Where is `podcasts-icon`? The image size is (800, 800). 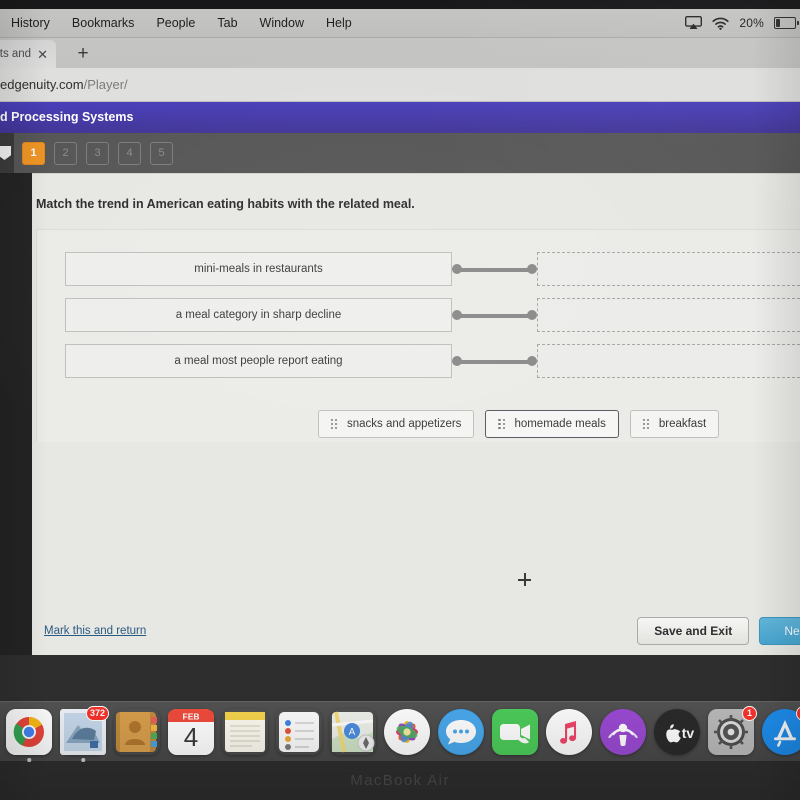
podcasts-icon is located at coordinates (623, 731).